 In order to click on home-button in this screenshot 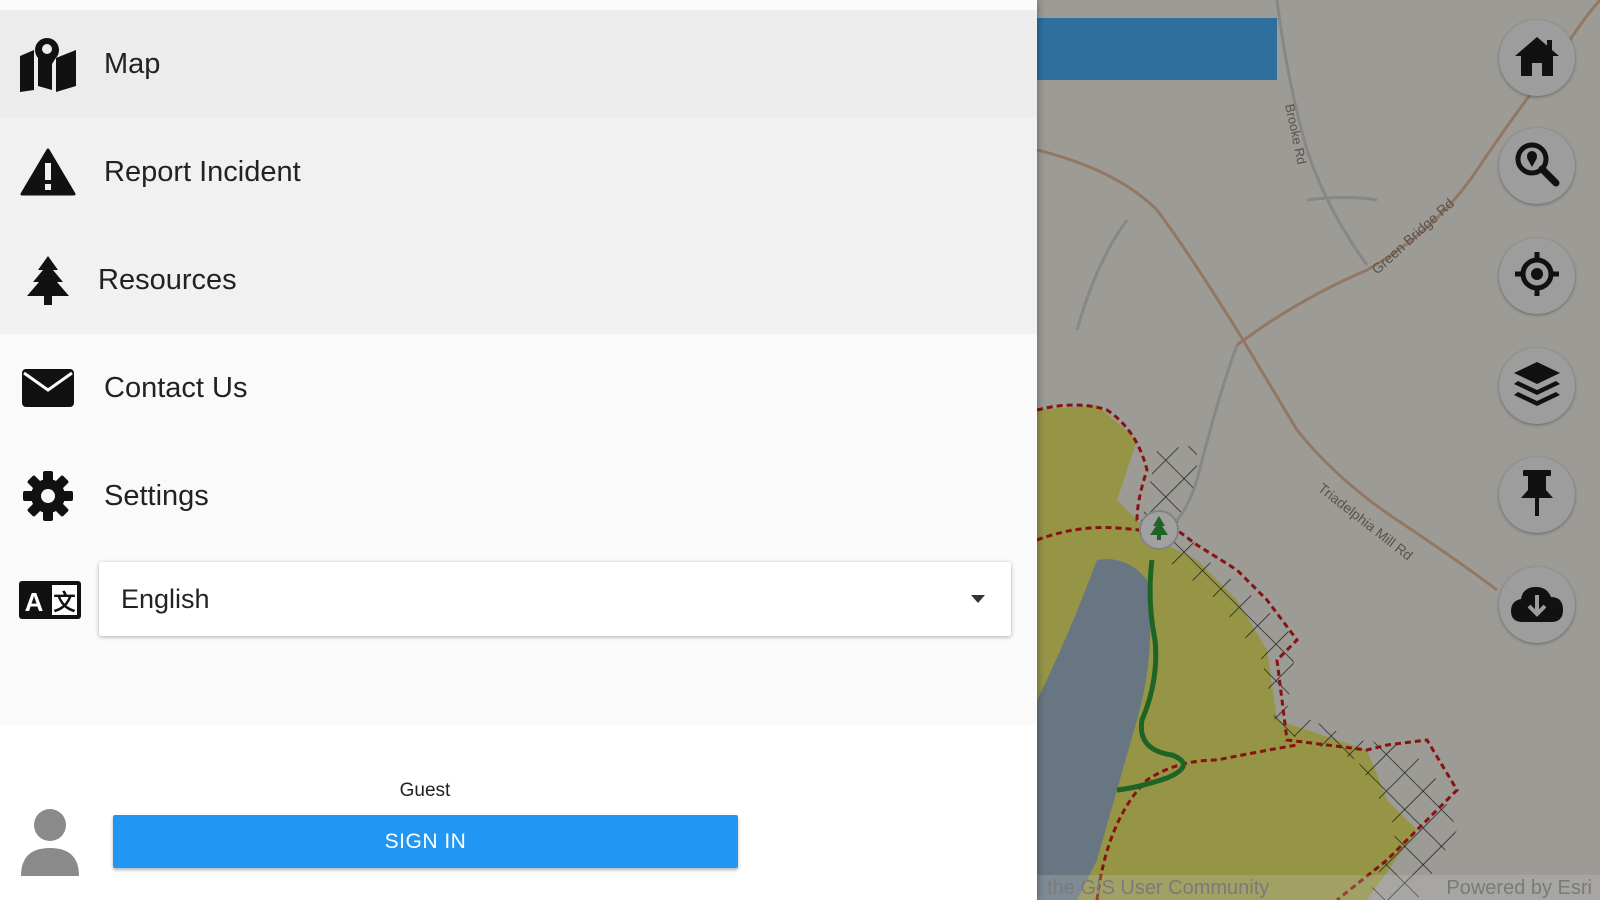, I will do `click(1537, 58)`.